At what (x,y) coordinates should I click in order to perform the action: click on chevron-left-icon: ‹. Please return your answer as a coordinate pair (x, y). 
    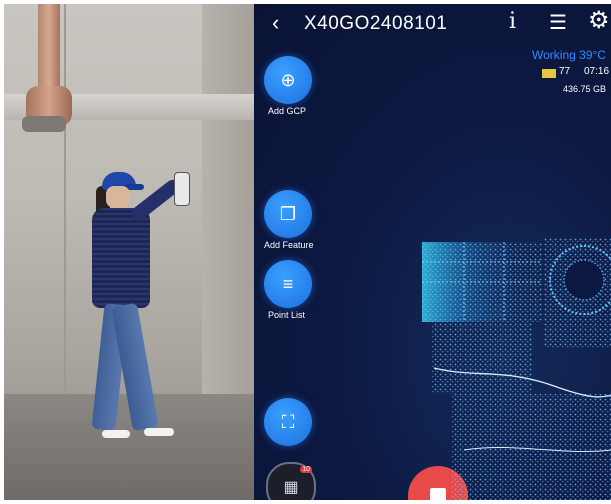
    Looking at the image, I should click on (275, 23).